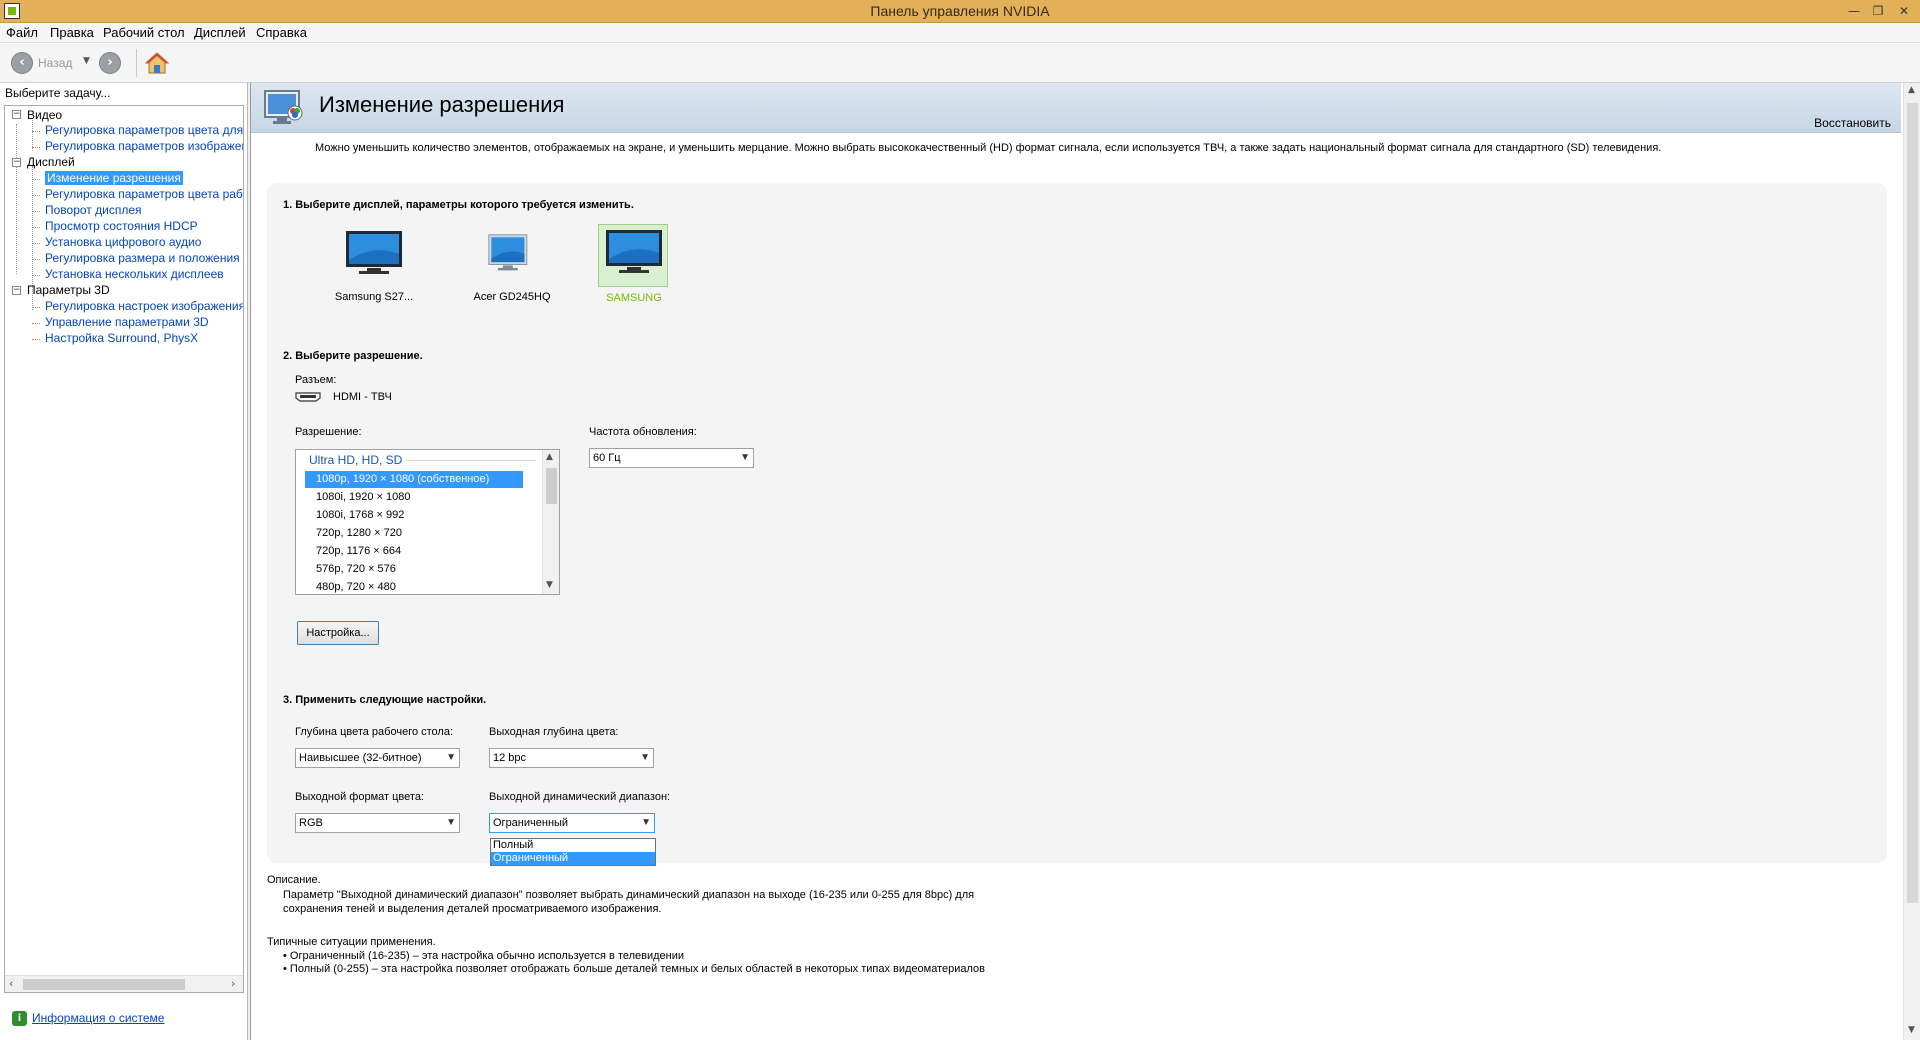 This screenshot has height=1040, width=1920. Describe the element at coordinates (960, 33) in the screenshot. I see `menu-bar: Файл Правка Рабочий стол Дисплей Справка` at that location.